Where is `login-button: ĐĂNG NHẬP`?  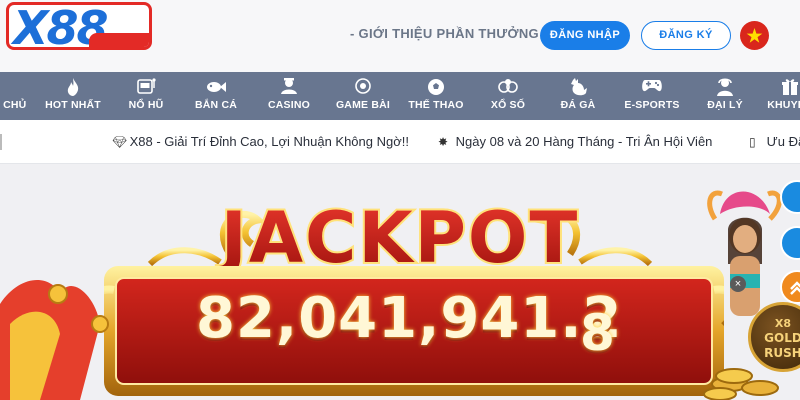 login-button: ĐĂNG NHẬP is located at coordinates (585, 35).